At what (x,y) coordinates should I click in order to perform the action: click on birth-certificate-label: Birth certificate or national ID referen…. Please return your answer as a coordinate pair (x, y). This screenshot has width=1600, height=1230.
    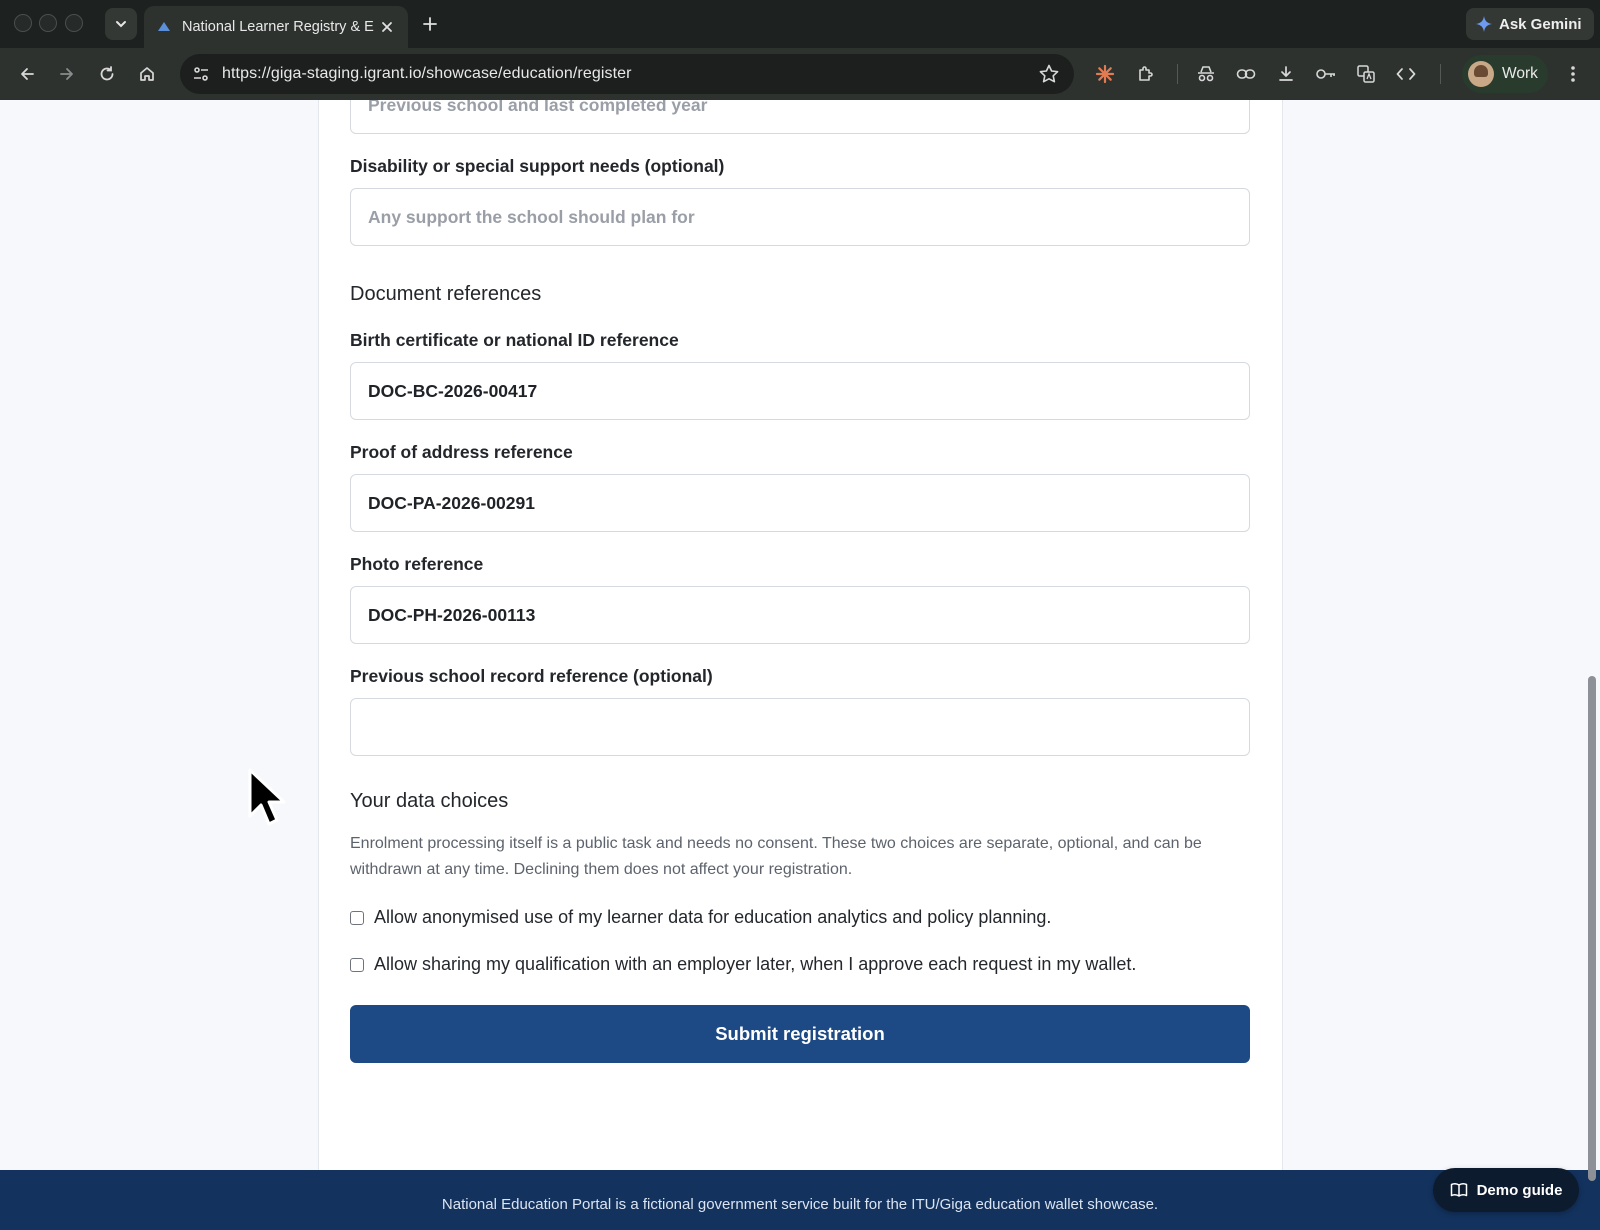
    Looking at the image, I should click on (514, 340).